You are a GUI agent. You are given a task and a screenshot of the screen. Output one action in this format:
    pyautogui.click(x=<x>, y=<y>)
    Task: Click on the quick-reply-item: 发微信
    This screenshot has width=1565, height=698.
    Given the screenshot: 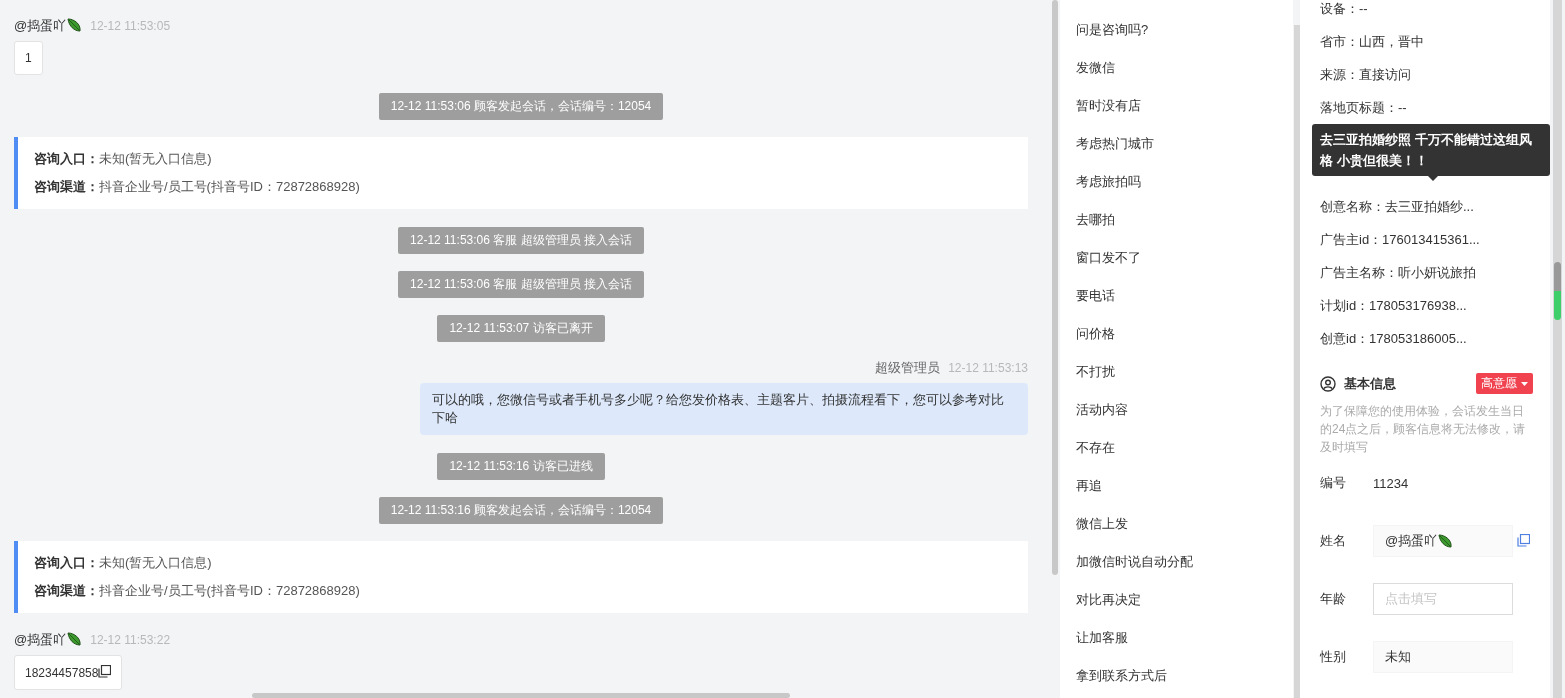 What is the action you would take?
    pyautogui.click(x=1176, y=68)
    